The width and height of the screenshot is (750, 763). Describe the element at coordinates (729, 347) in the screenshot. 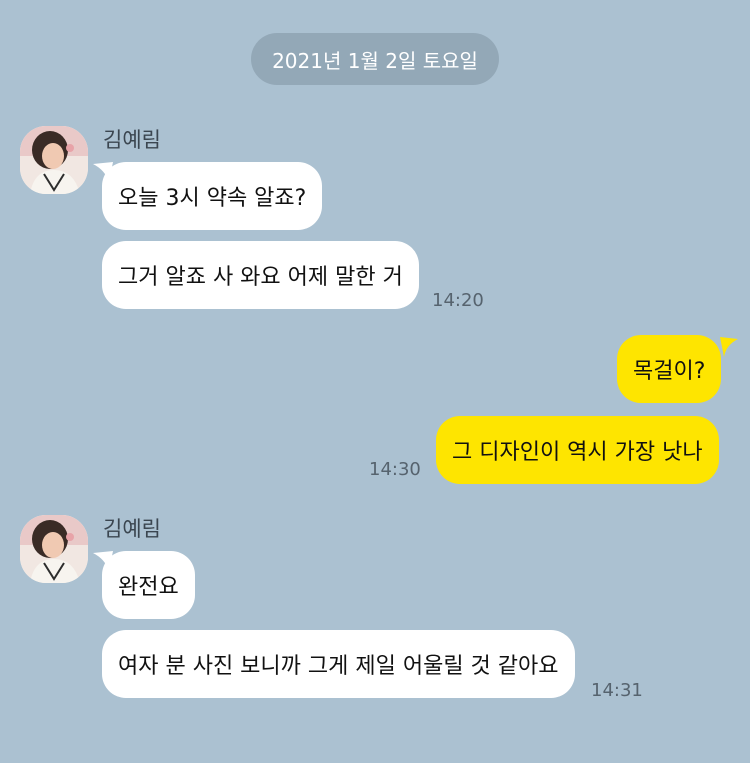

I see `bubble-tail-outgoing` at that location.